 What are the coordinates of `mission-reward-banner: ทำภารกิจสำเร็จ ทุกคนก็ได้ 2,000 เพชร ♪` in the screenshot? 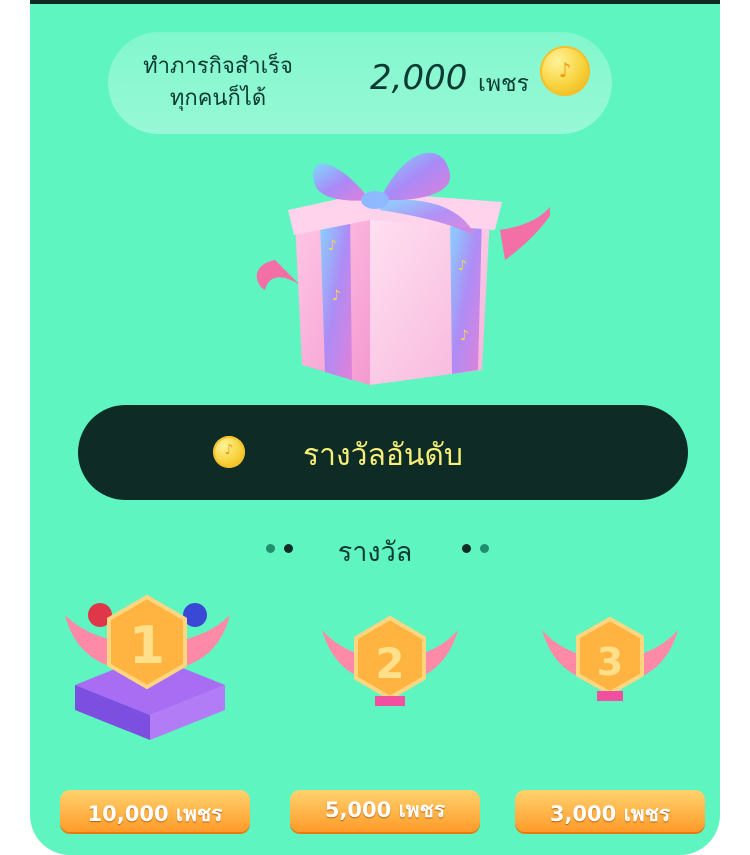 It's located at (360, 83).